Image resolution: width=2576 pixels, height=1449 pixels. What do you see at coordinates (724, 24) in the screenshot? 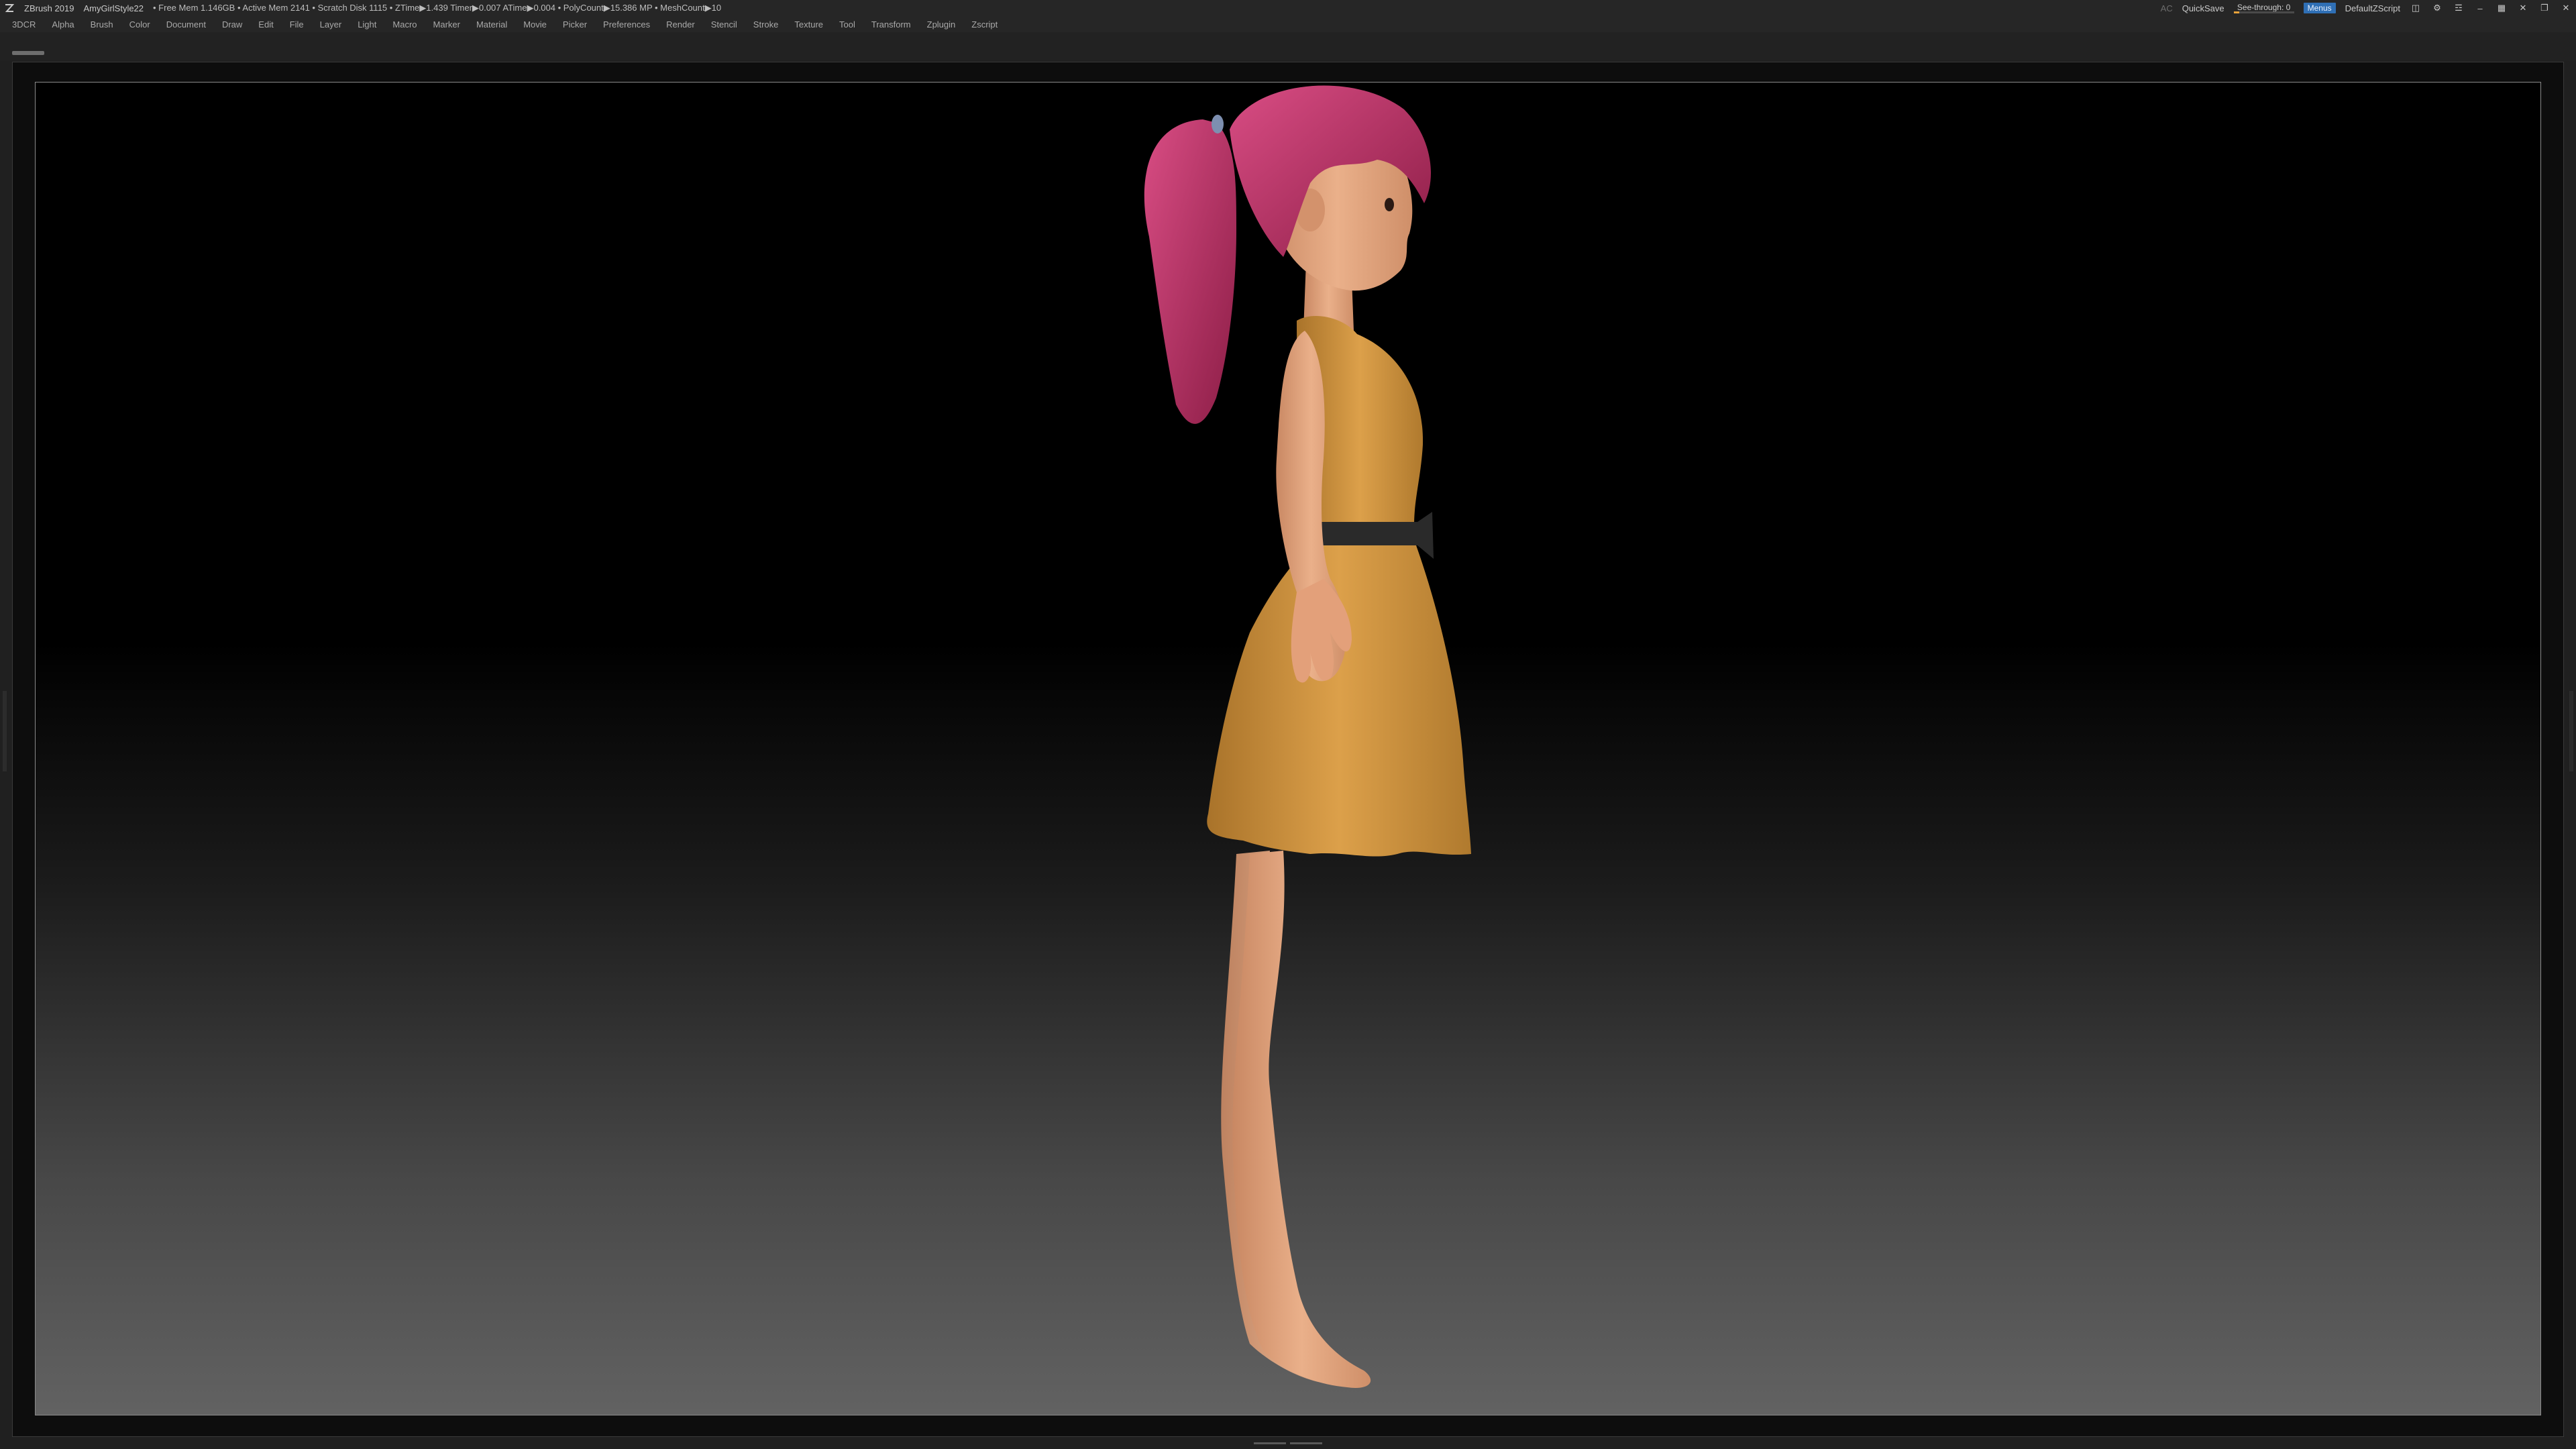
I see `menu-item-stencil: Stencil` at bounding box center [724, 24].